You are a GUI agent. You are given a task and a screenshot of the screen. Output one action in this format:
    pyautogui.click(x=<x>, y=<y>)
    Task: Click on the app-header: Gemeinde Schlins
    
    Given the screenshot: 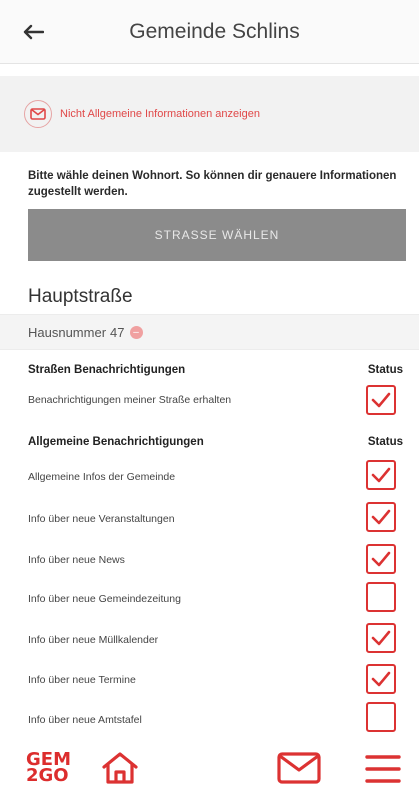 What is the action you would take?
    pyautogui.click(x=209, y=32)
    